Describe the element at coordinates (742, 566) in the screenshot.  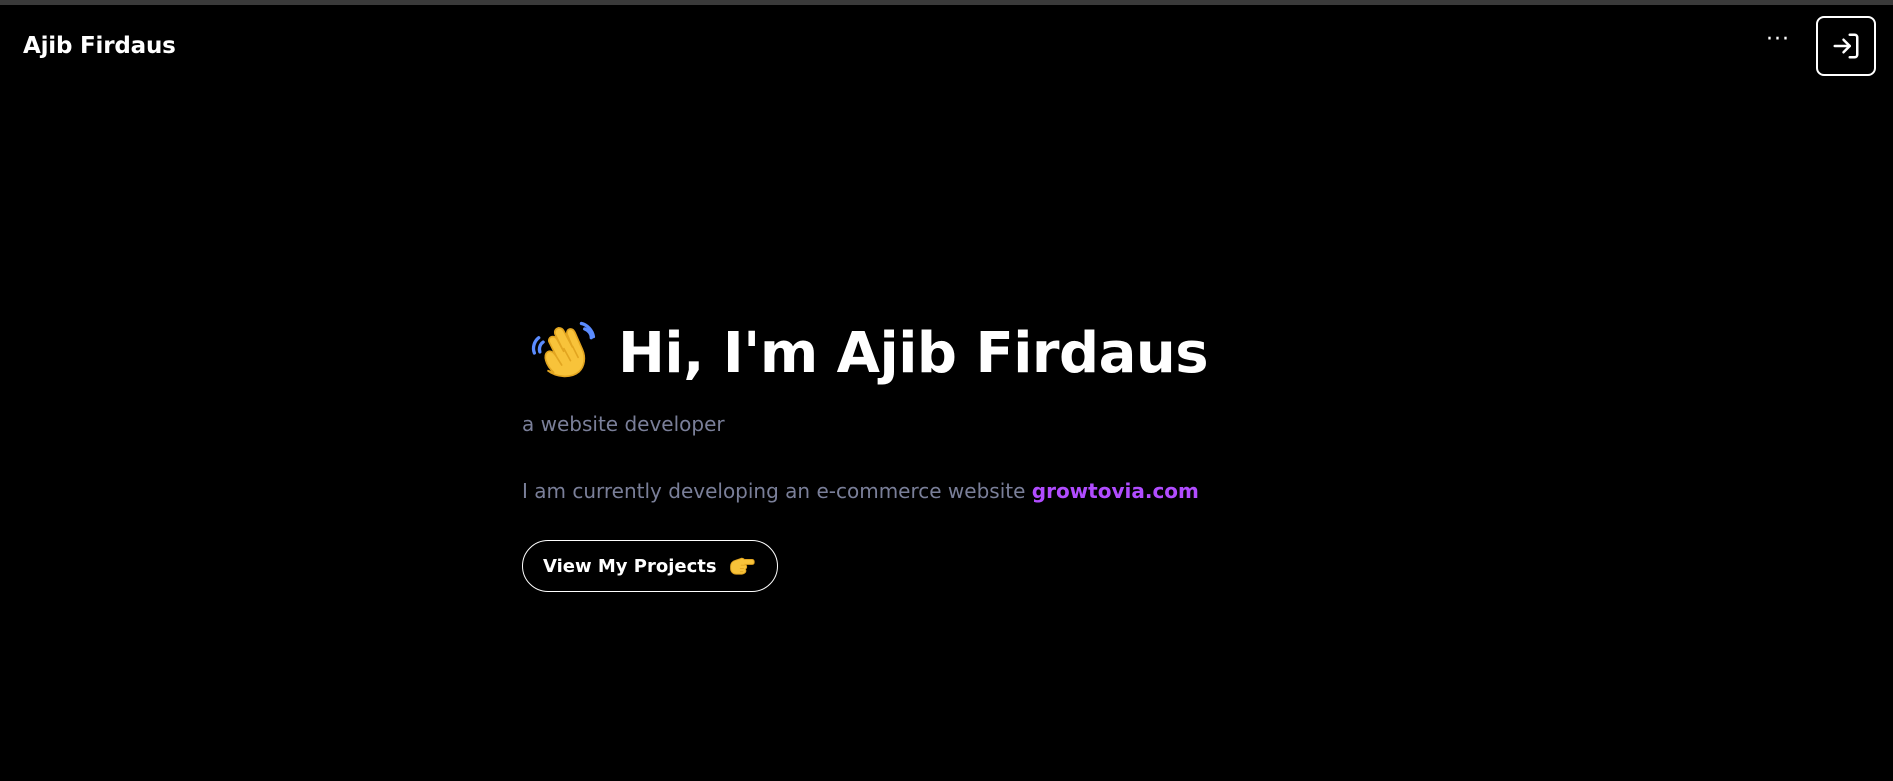
I see `pointing-hand-icon` at that location.